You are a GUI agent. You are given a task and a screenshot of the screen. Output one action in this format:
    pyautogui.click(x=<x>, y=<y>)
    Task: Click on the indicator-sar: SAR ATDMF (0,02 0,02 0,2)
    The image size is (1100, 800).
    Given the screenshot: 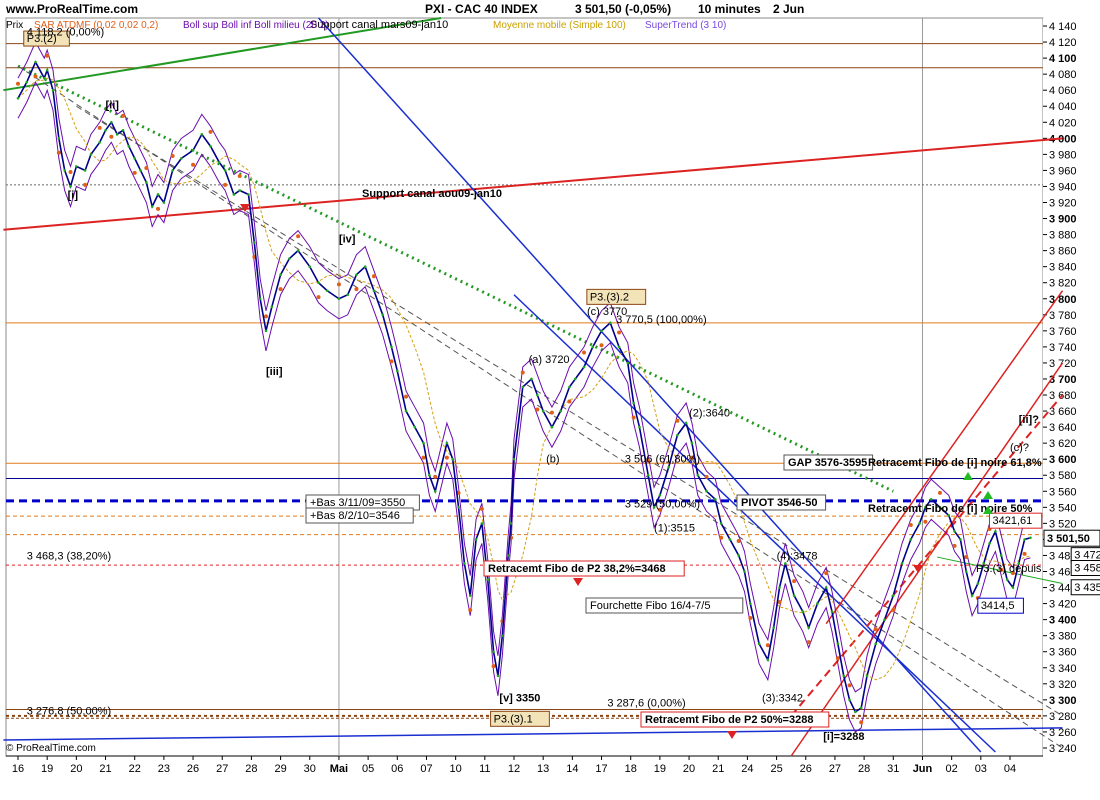 What is the action you would take?
    pyautogui.click(x=96, y=25)
    